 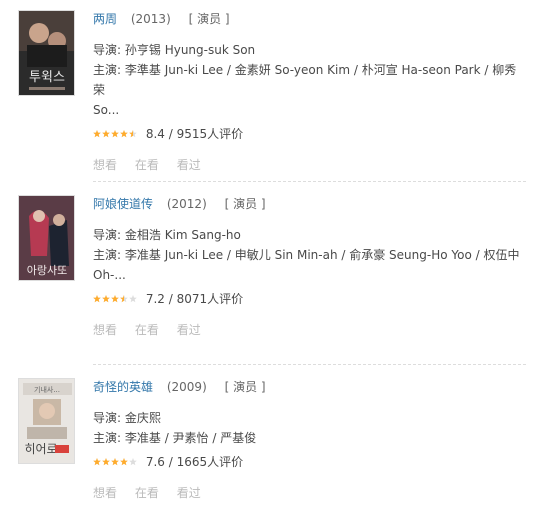 What do you see at coordinates (190, 438) in the screenshot?
I see `cast-list: 李准基 / 尹素怡 / 严基俊` at bounding box center [190, 438].